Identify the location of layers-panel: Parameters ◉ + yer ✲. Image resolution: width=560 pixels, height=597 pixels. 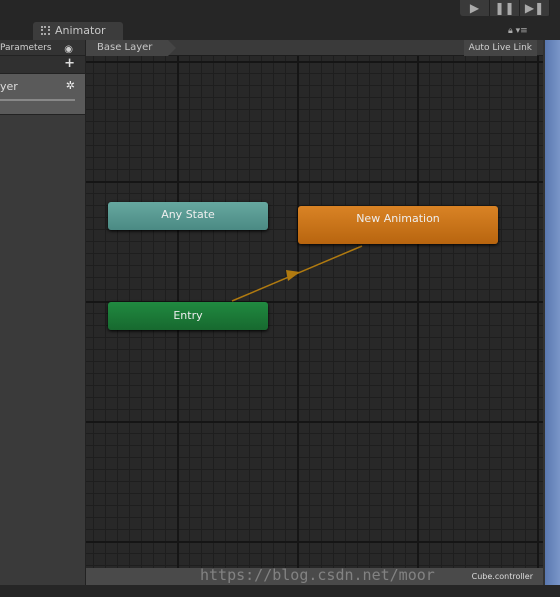
(43, 312).